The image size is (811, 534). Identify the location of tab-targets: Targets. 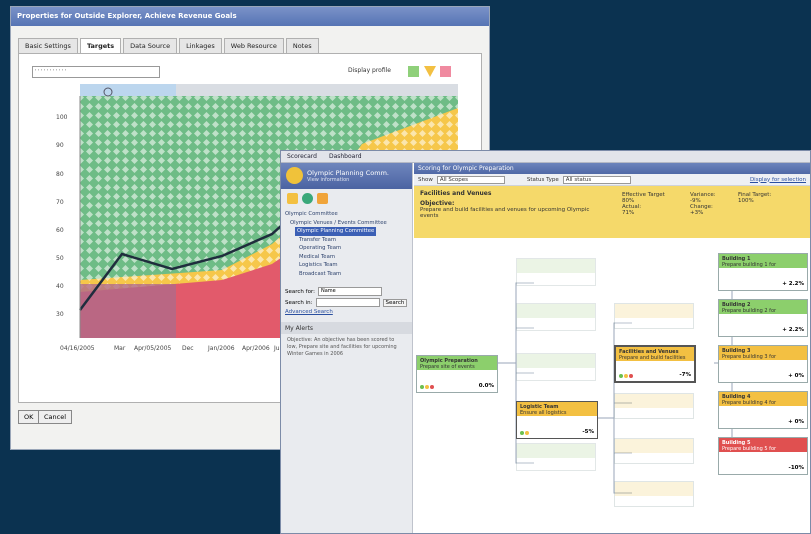
(100, 45).